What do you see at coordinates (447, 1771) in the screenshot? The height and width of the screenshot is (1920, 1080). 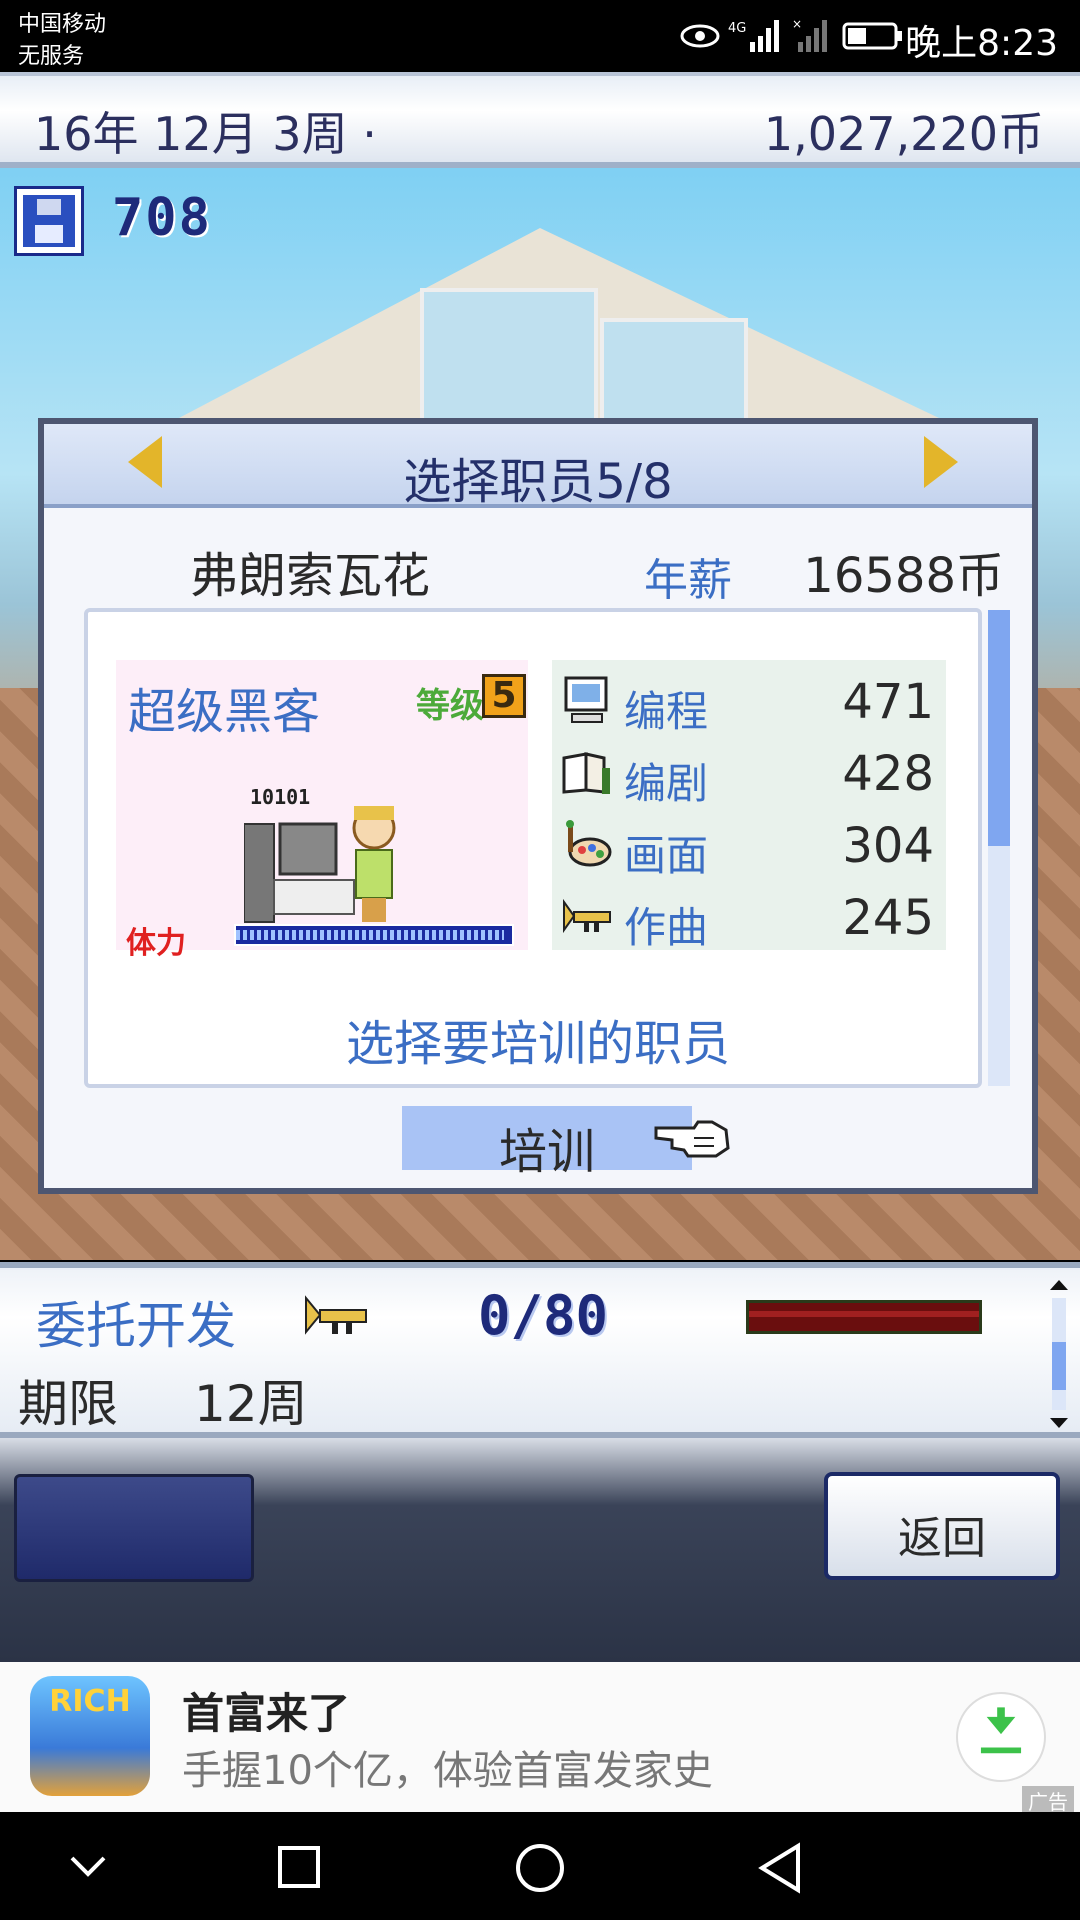 I see `ad-subtitle: 手握10个亿，体验首富发家史` at bounding box center [447, 1771].